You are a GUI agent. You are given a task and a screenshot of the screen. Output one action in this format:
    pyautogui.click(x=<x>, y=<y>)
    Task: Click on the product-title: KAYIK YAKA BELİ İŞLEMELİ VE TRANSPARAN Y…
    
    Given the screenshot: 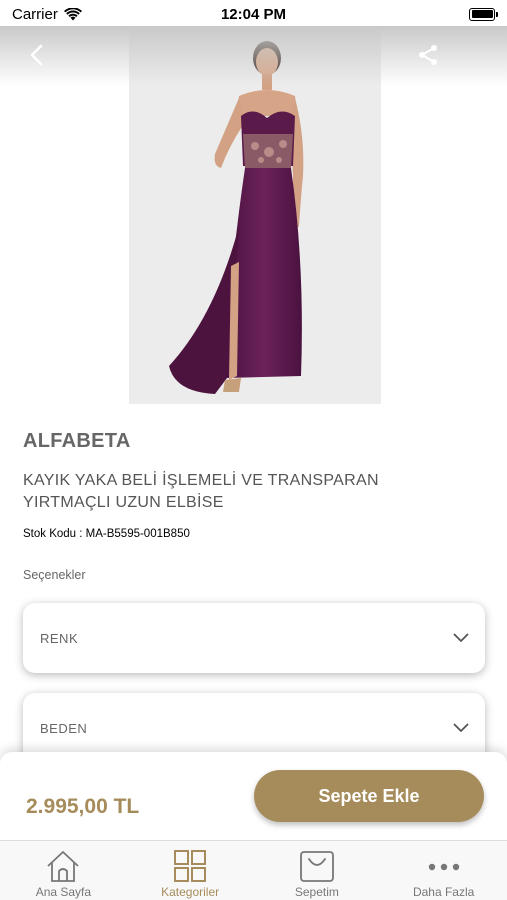 What is the action you would take?
    pyautogui.click(x=201, y=491)
    